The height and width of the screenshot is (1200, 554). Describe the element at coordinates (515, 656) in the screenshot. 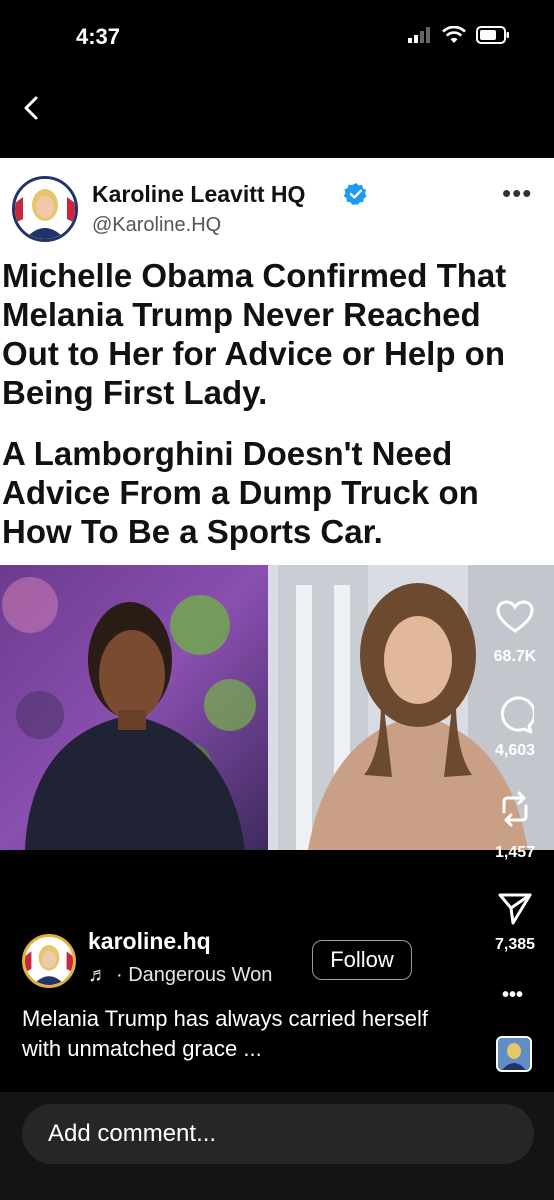

I see `likes-count: 68.7K` at that location.